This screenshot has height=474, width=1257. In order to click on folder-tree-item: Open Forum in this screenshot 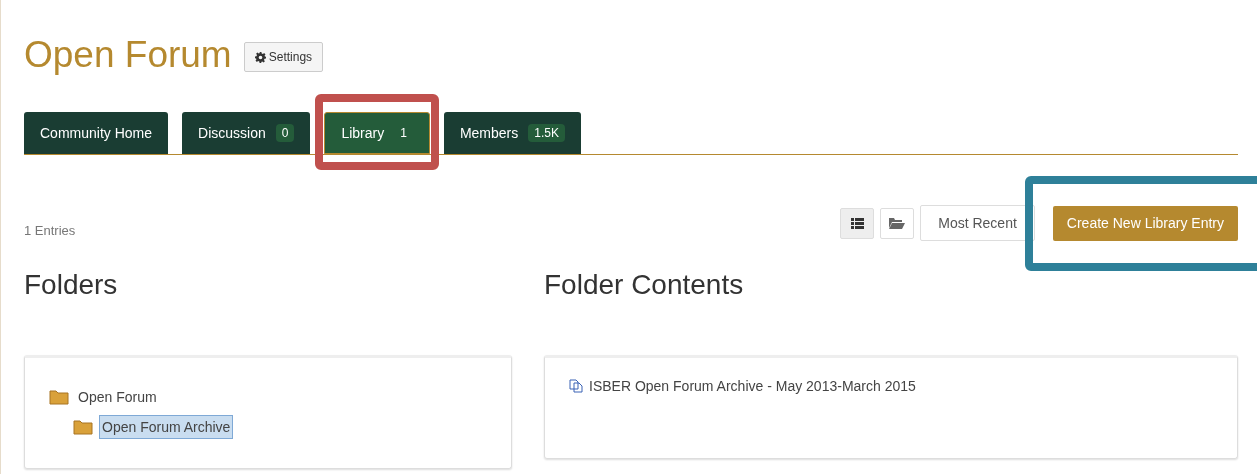, I will do `click(117, 397)`.